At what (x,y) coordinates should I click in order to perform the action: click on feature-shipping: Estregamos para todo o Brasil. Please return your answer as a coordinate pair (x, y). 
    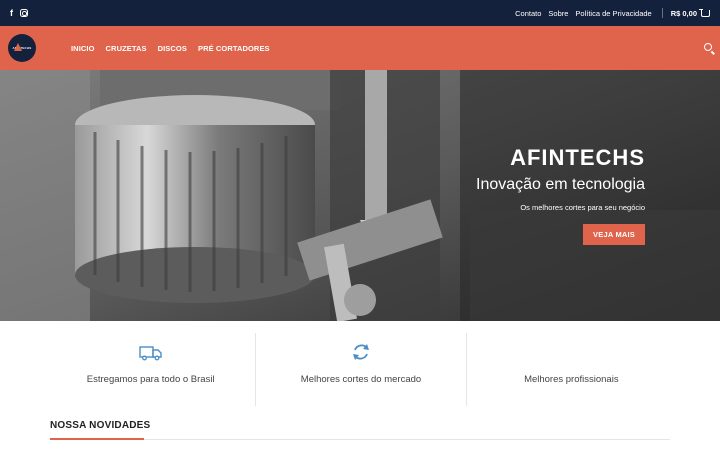
    Looking at the image, I should click on (150, 369).